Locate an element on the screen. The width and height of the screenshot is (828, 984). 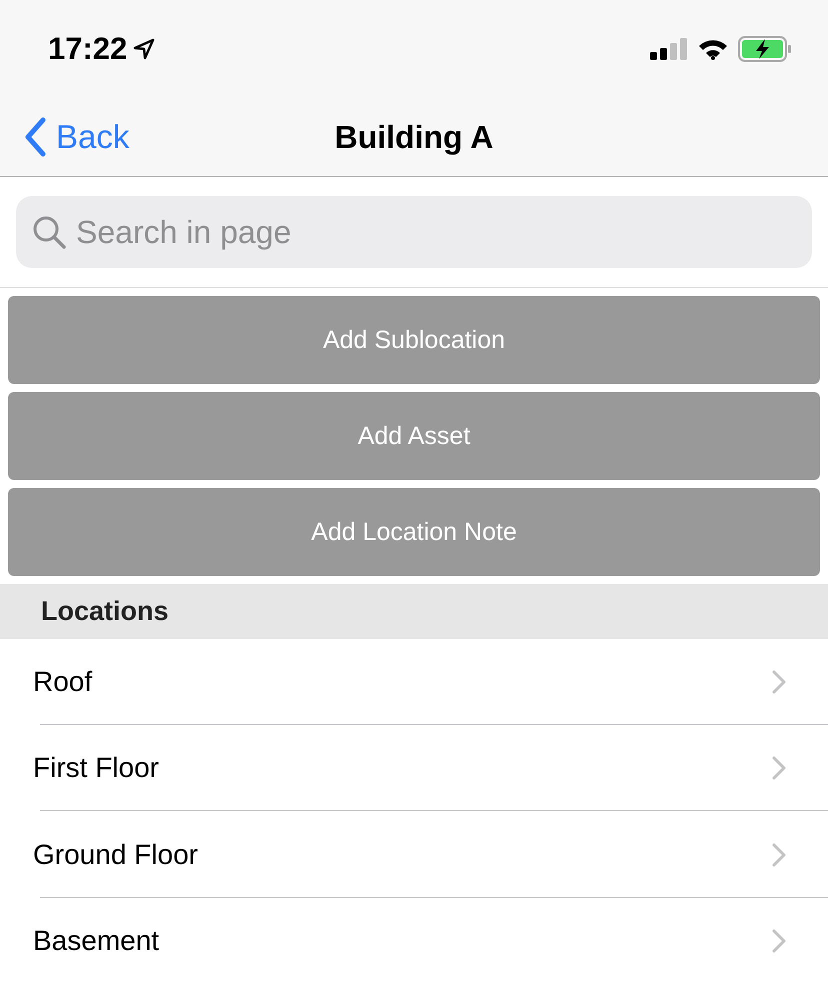
row-label: First Floor is located at coordinates (96, 768).